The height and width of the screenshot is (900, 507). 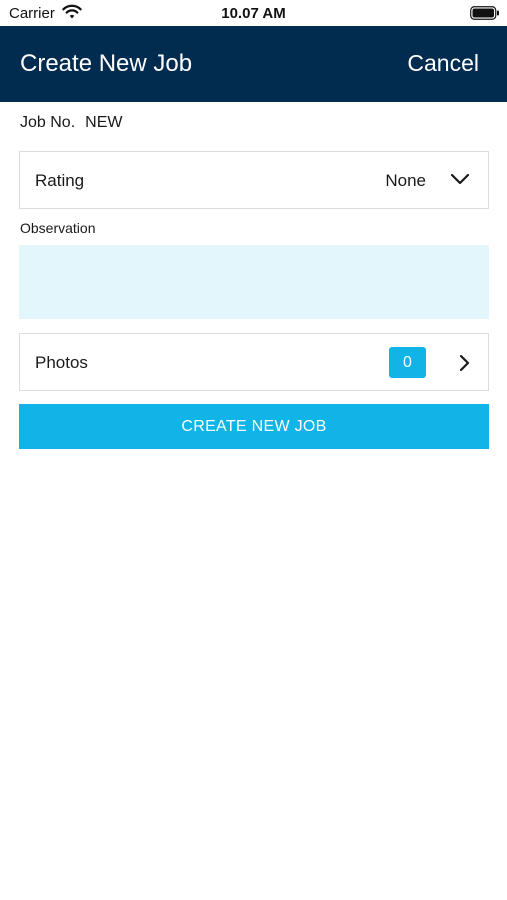 I want to click on status-time: 10.07 AM, so click(x=253, y=13).